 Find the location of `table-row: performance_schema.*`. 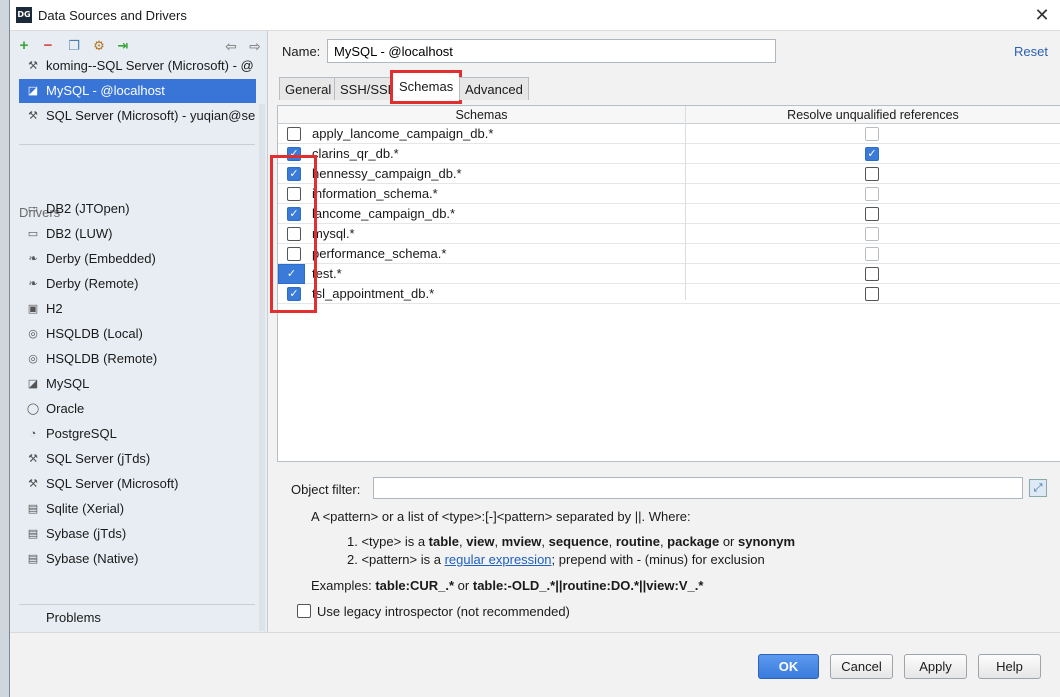

table-row: performance_schema.* is located at coordinates (669, 254).